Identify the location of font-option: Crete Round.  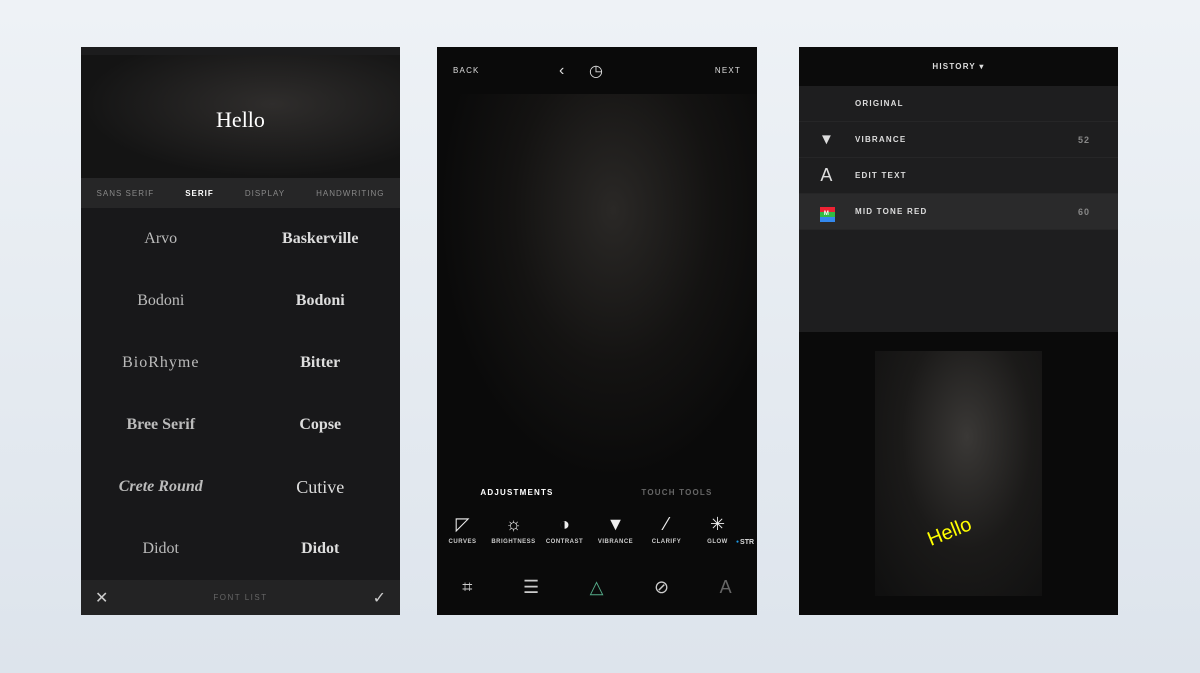
(161, 487).